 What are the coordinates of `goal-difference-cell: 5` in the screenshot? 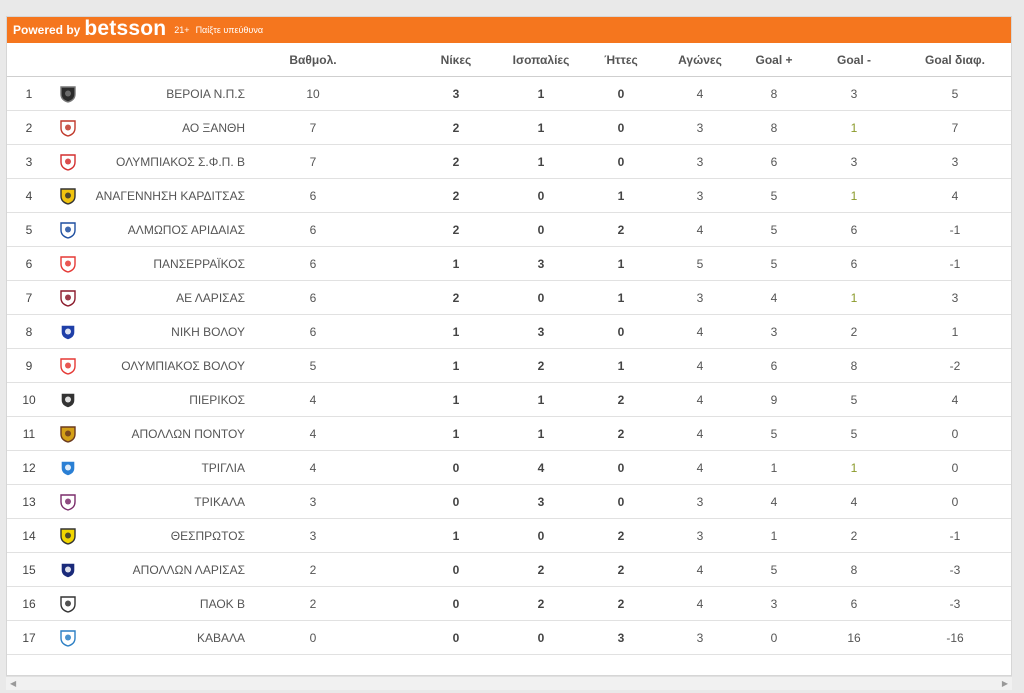 It's located at (955, 93).